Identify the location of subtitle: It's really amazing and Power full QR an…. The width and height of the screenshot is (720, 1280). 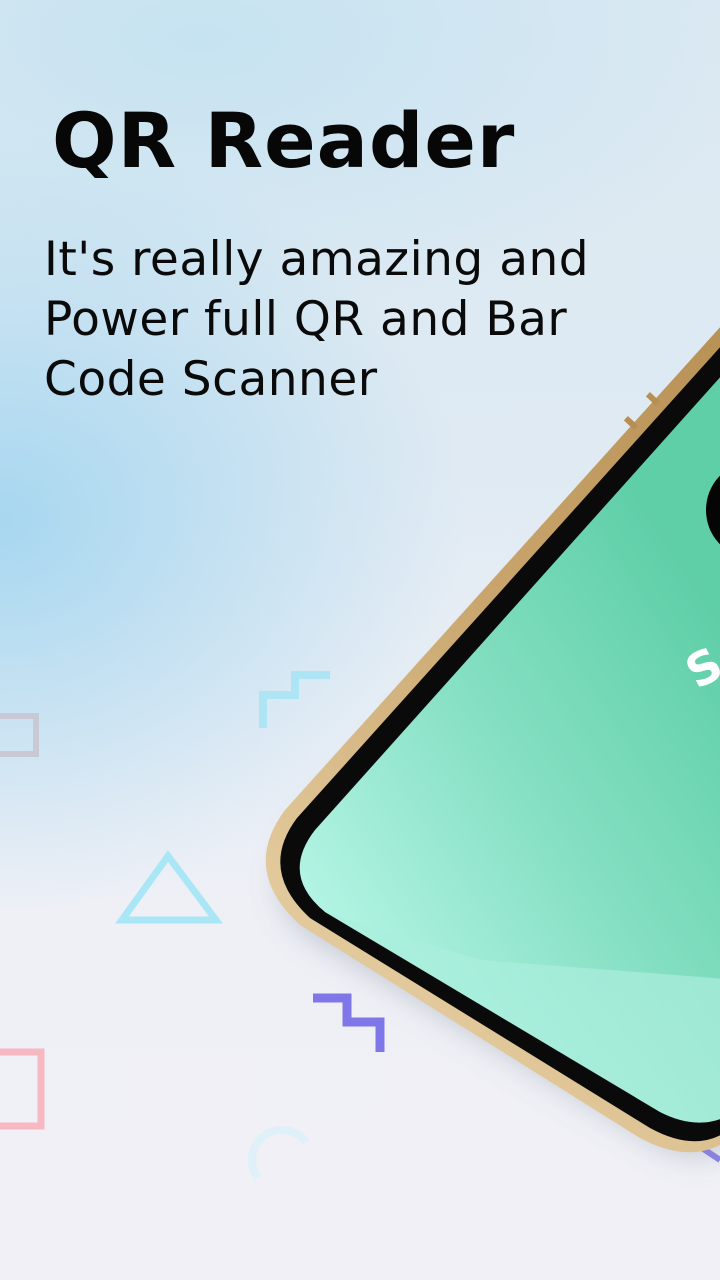
(364, 320).